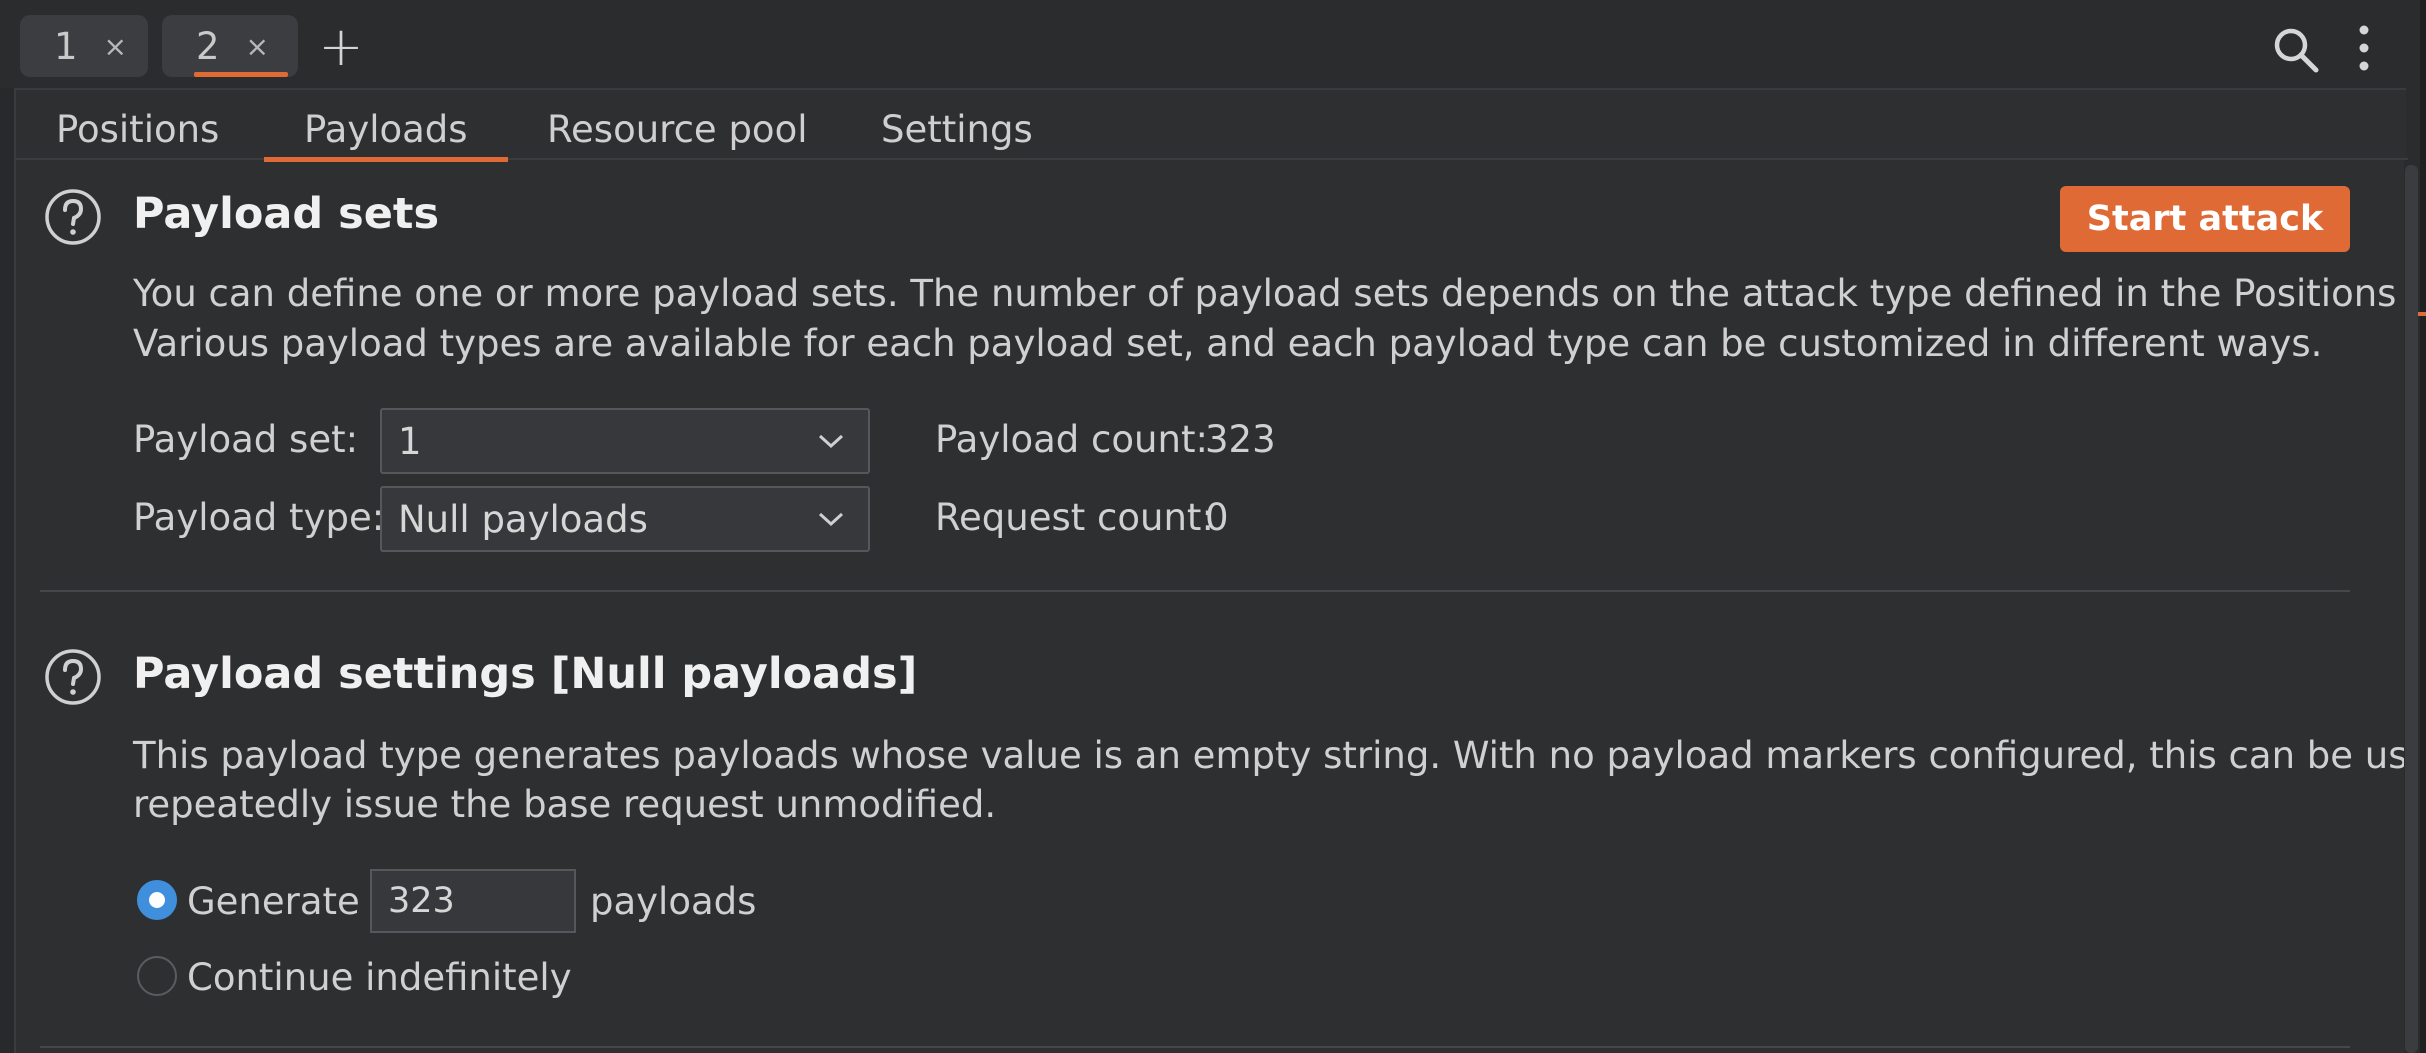  I want to click on top-tab-2: 2 ×, so click(230, 46).